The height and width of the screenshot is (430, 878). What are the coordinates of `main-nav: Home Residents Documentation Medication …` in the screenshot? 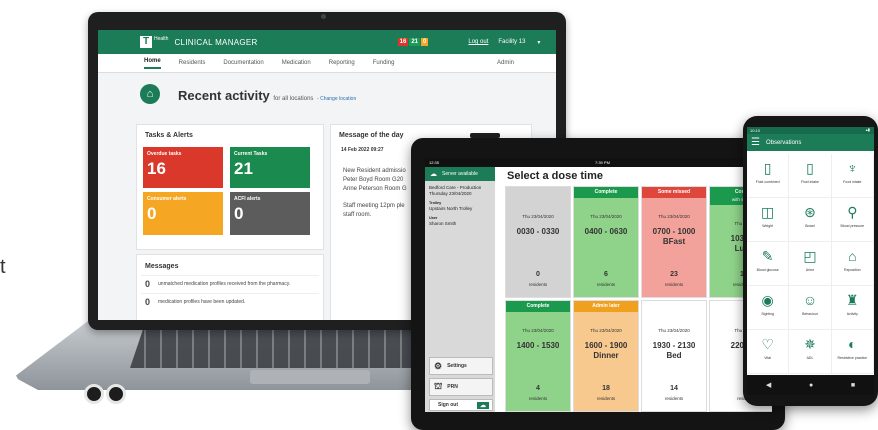 It's located at (327, 63).